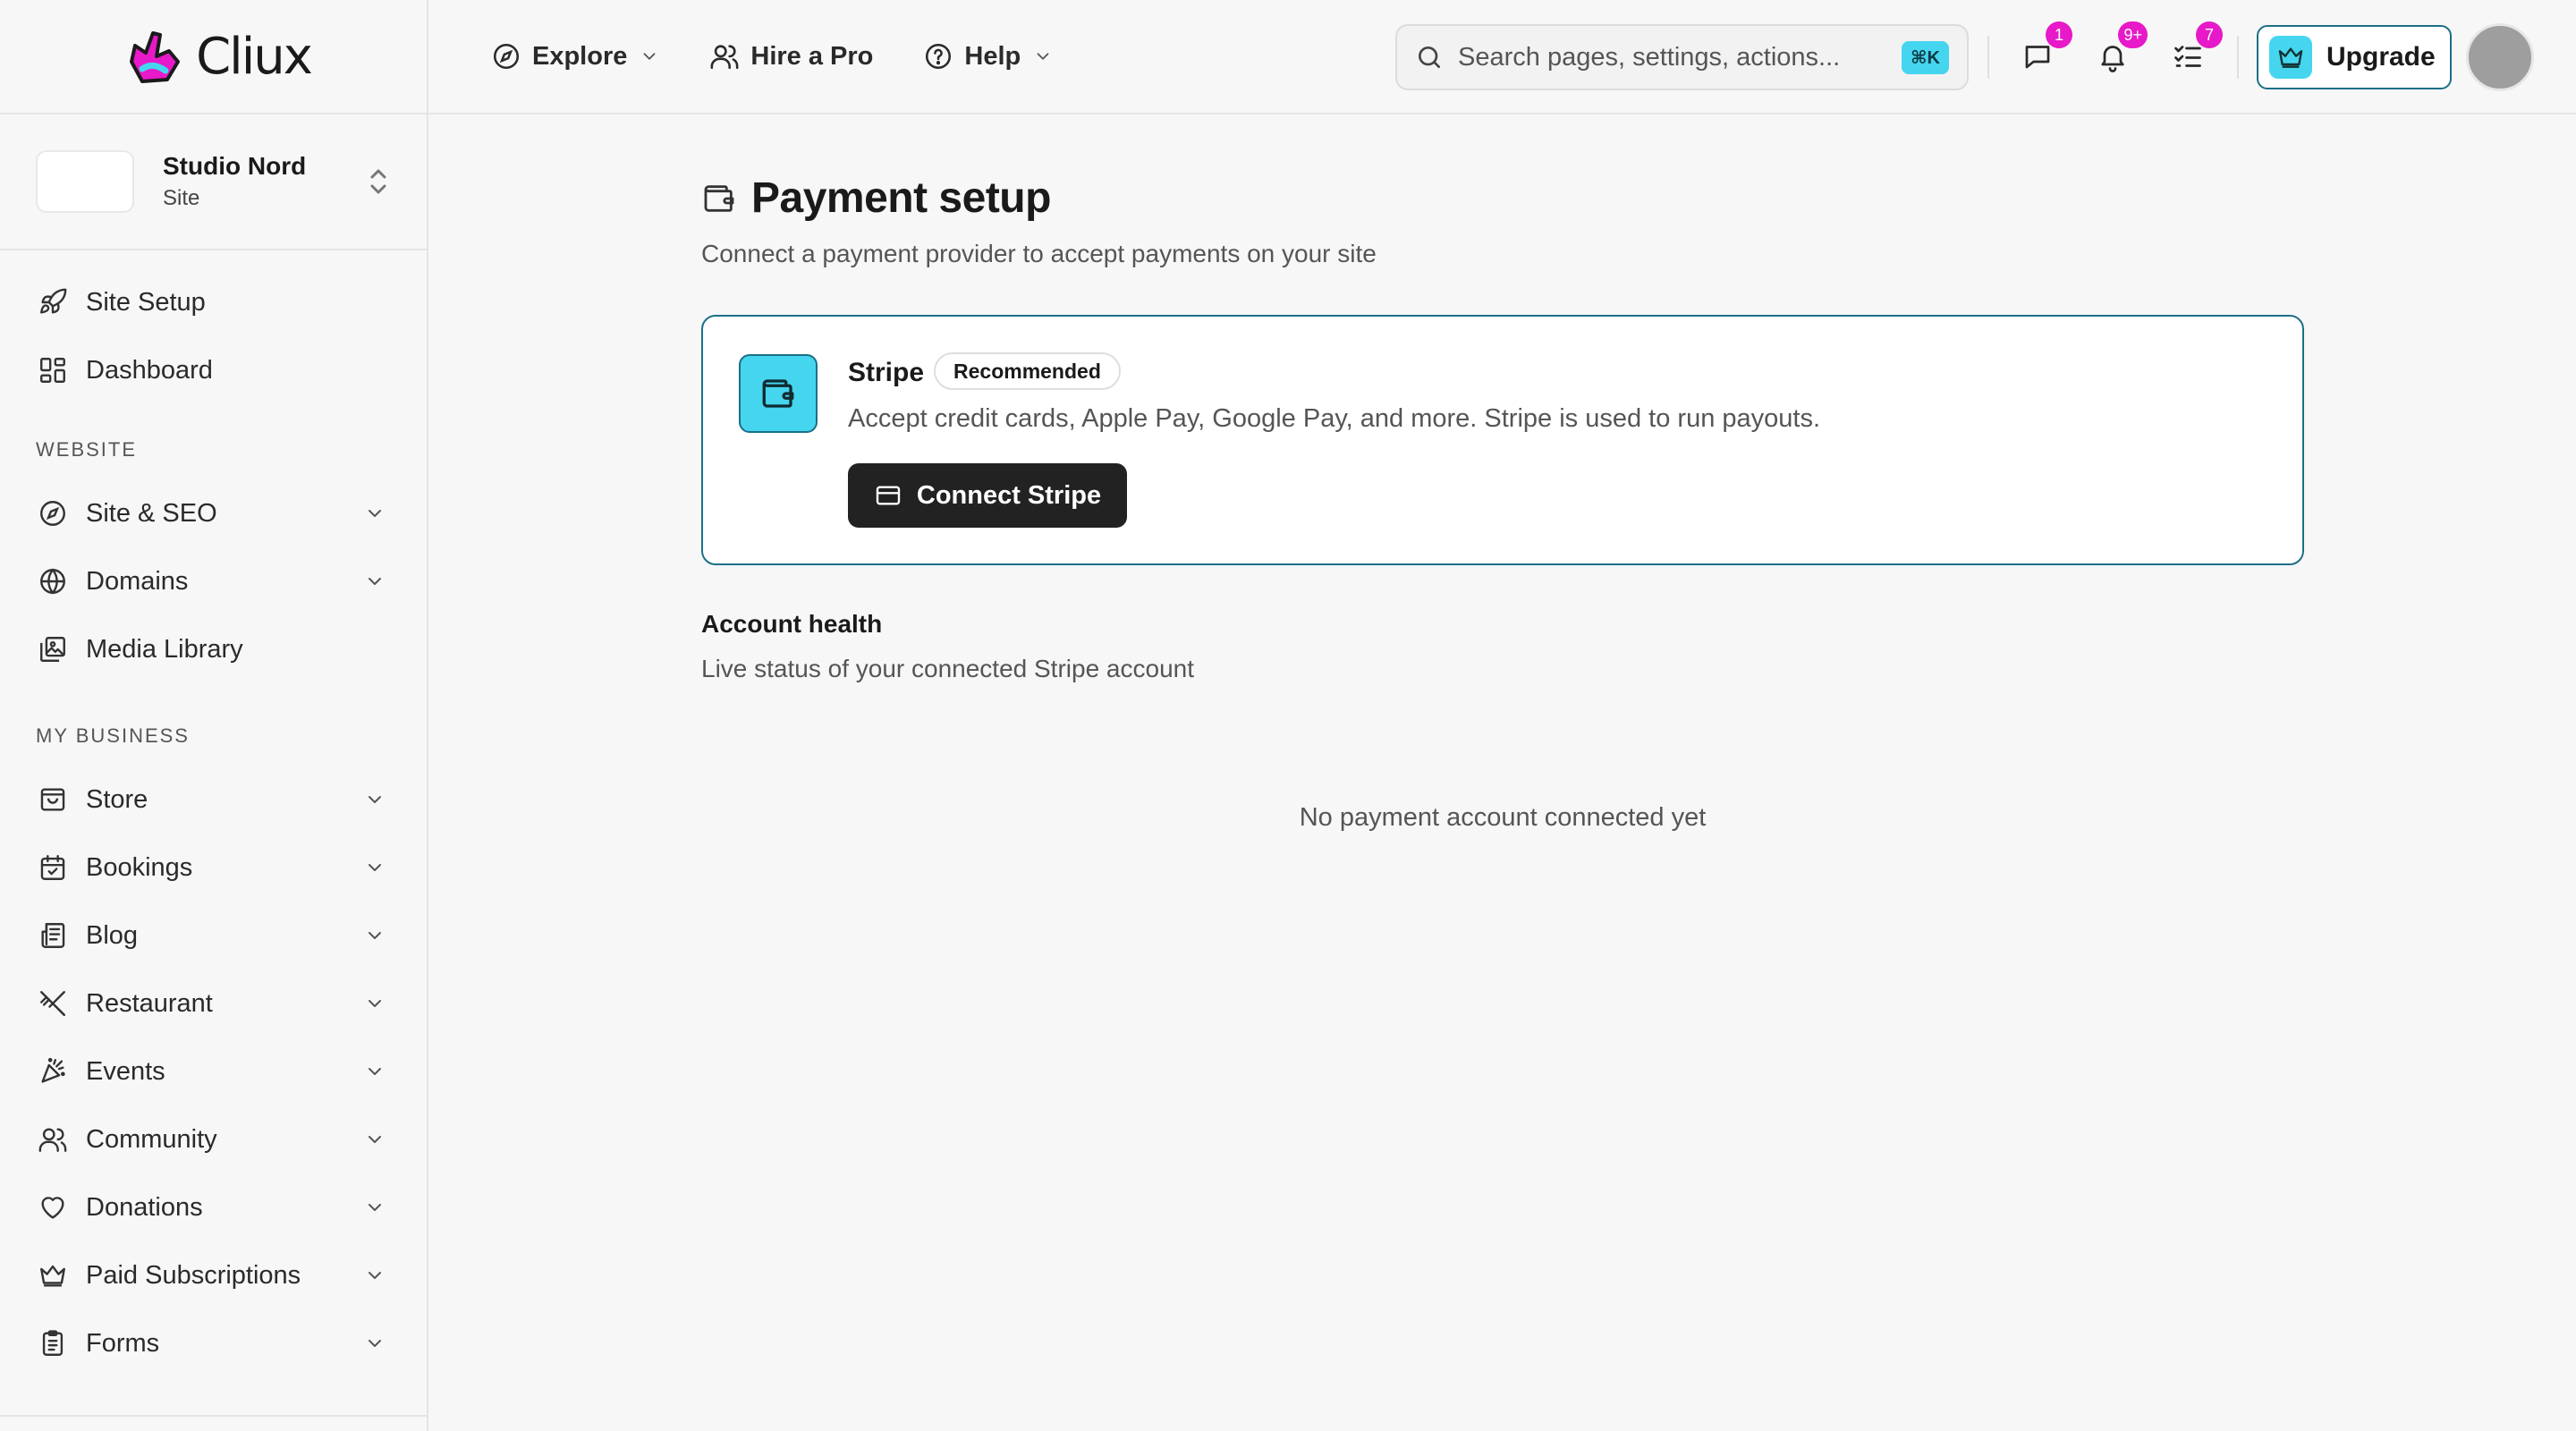  I want to click on notifications-button: 9+, so click(2119, 50).